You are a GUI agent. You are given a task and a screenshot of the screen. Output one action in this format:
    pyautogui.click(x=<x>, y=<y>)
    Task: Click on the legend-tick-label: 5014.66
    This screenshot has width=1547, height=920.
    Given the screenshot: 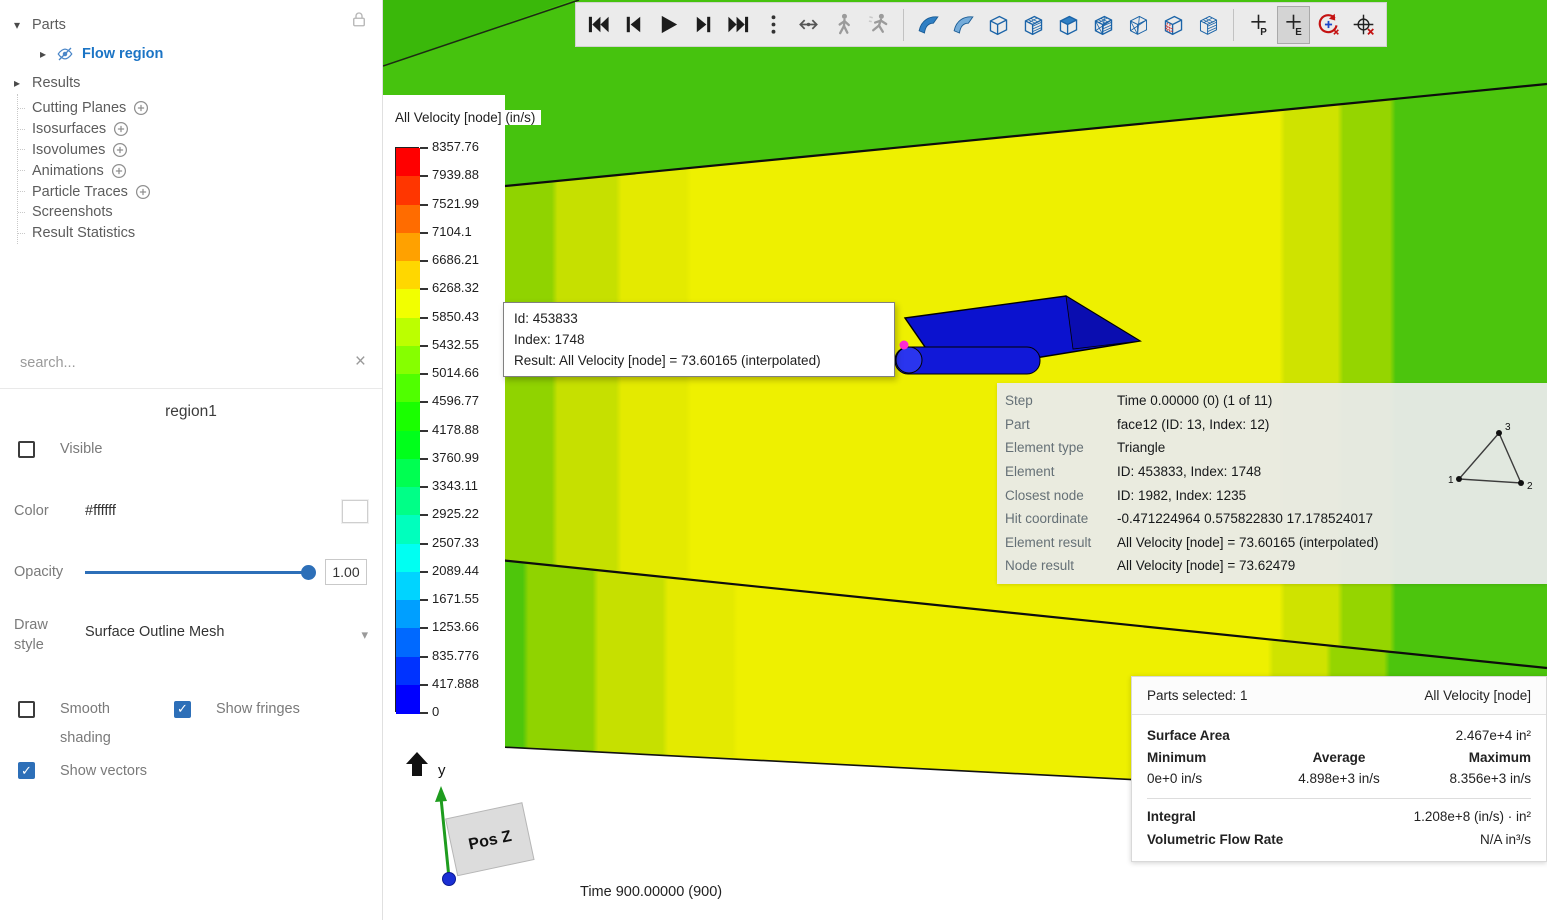 What is the action you would take?
    pyautogui.click(x=455, y=372)
    